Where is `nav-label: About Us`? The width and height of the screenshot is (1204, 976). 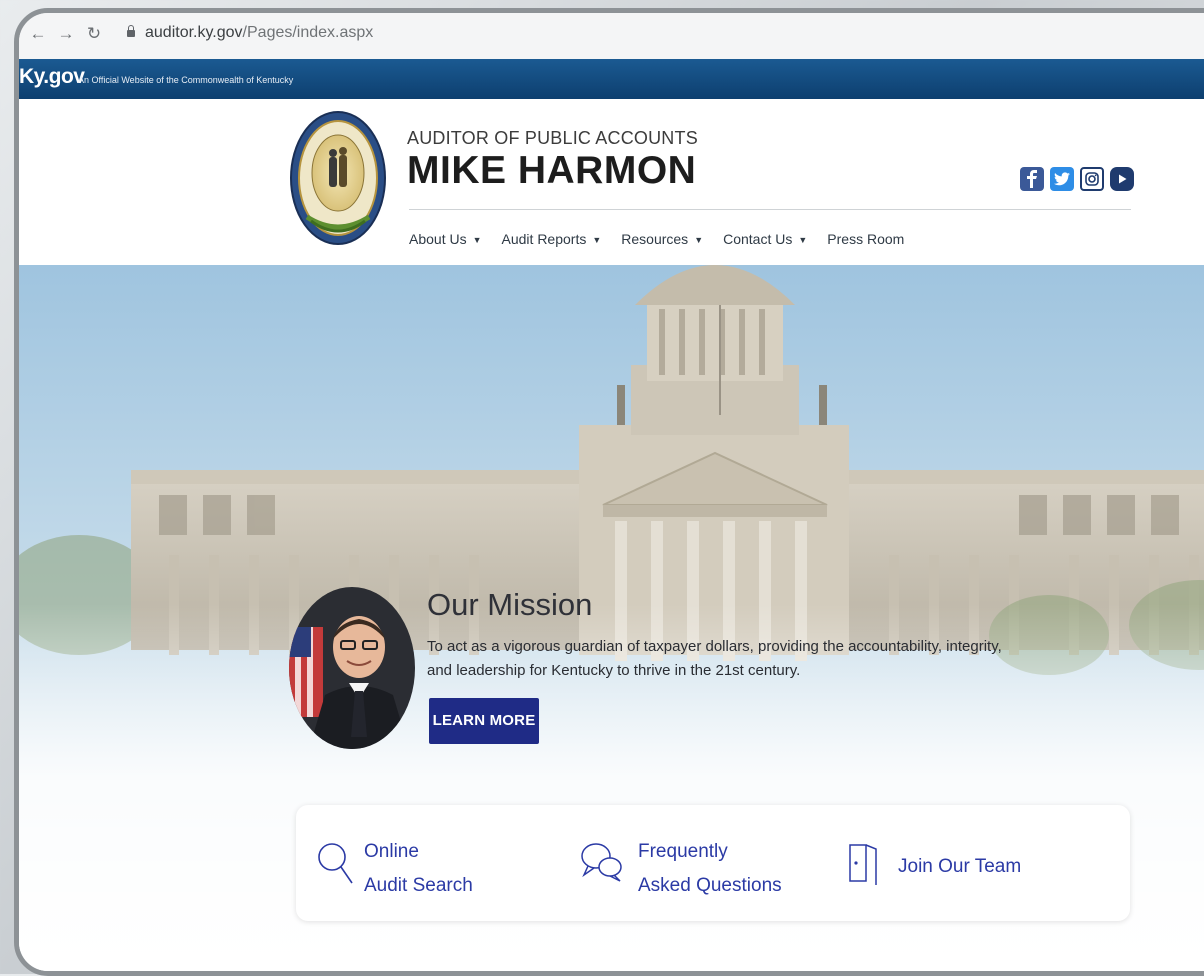
nav-label: About Us is located at coordinates (438, 239).